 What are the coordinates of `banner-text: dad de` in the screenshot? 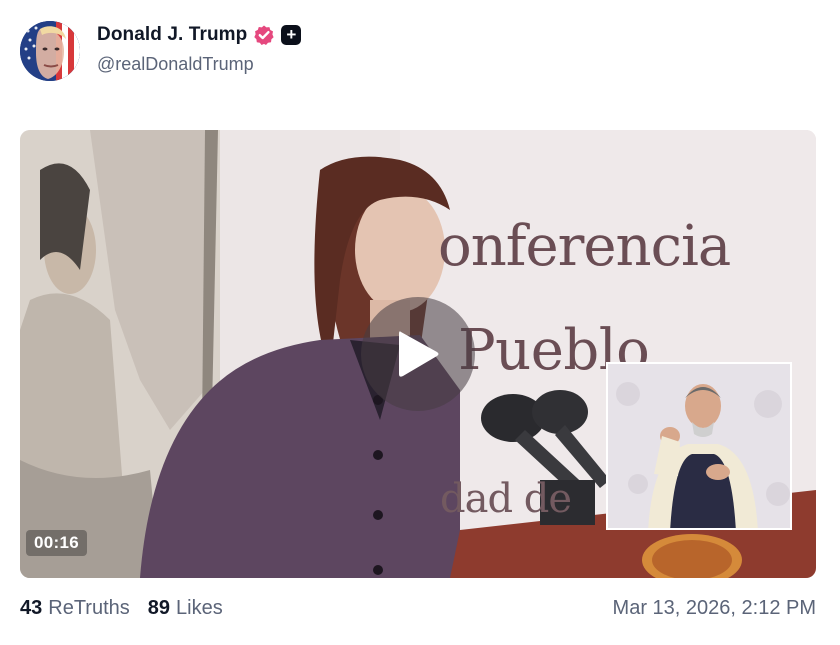 It's located at (506, 499).